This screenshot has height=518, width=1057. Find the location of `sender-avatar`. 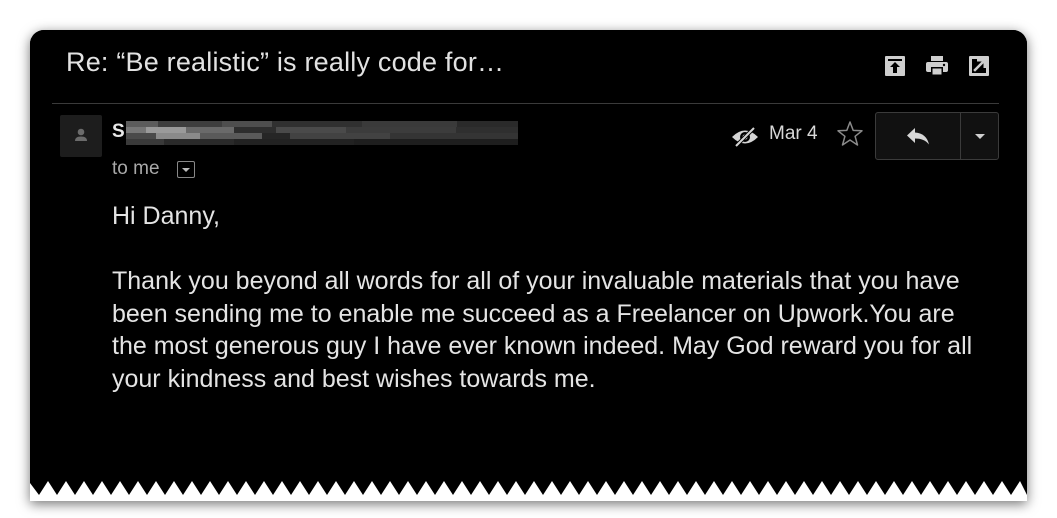

sender-avatar is located at coordinates (81, 136).